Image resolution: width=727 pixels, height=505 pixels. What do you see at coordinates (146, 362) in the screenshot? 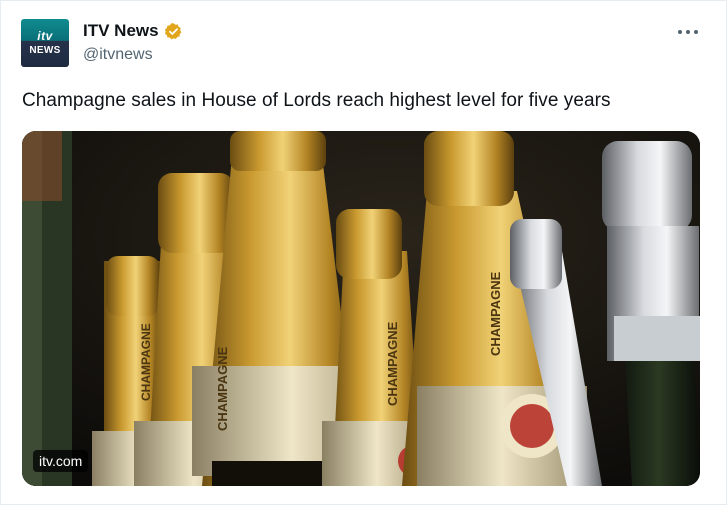
I see `bottle-label-text-4: CHAMPAGNE` at bounding box center [146, 362].